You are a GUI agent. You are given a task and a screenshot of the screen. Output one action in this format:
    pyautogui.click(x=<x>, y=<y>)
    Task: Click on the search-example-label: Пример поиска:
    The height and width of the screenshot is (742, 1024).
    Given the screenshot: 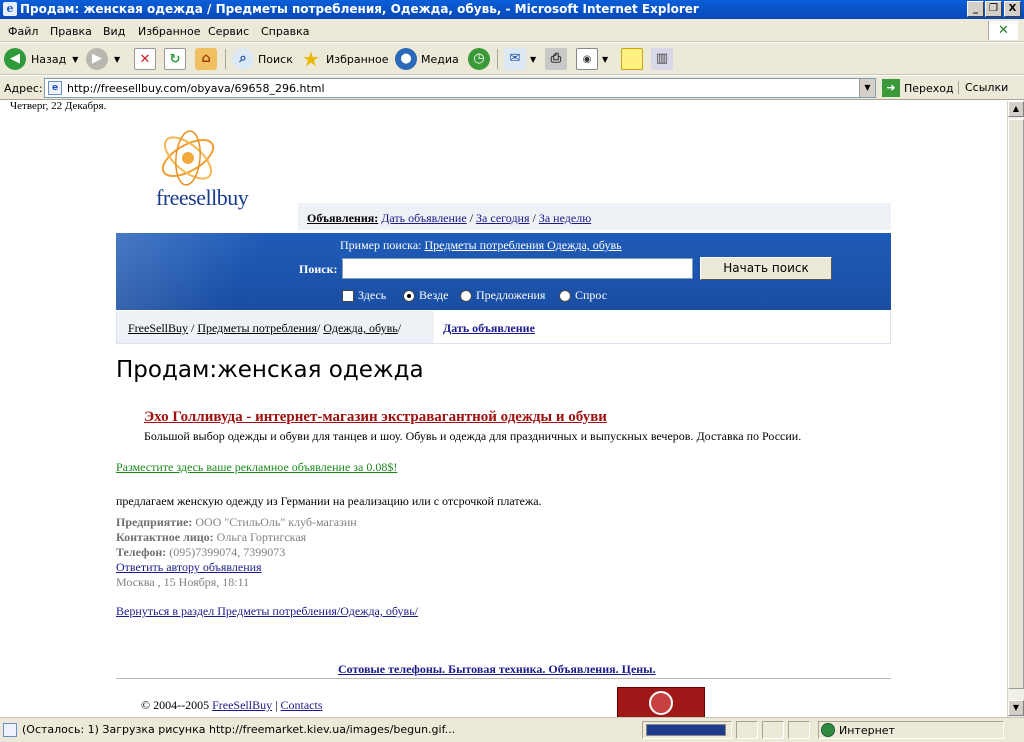 What is the action you would take?
    pyautogui.click(x=381, y=245)
    